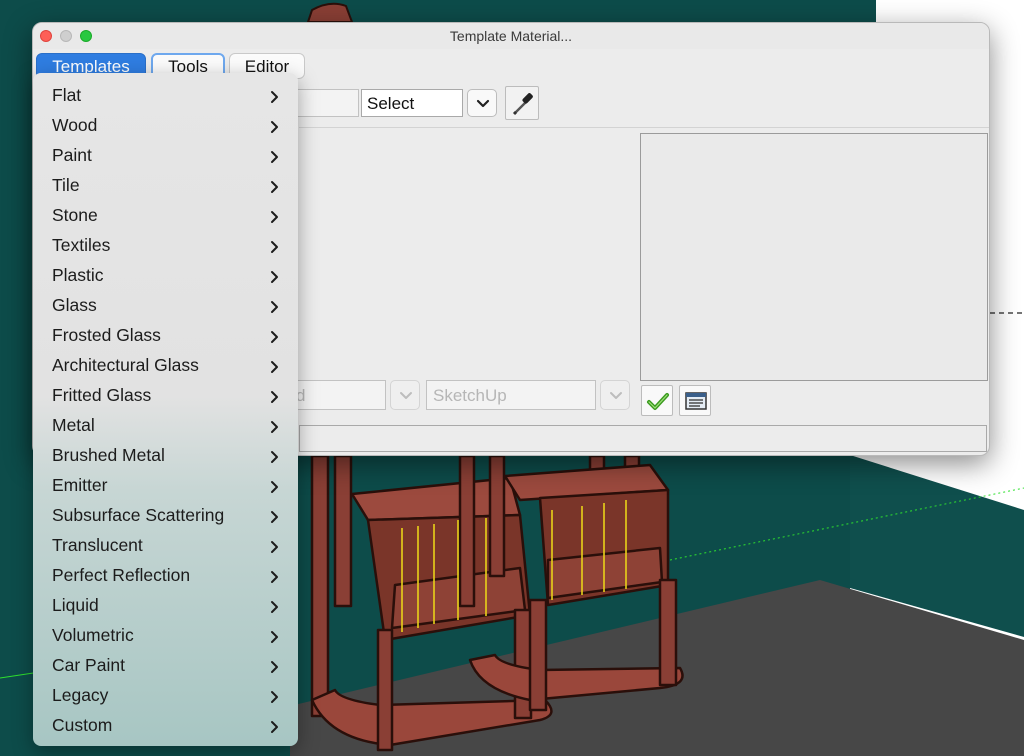  Describe the element at coordinates (138, 515) in the screenshot. I see `menu-item-label: Subsurface Scattering` at that location.